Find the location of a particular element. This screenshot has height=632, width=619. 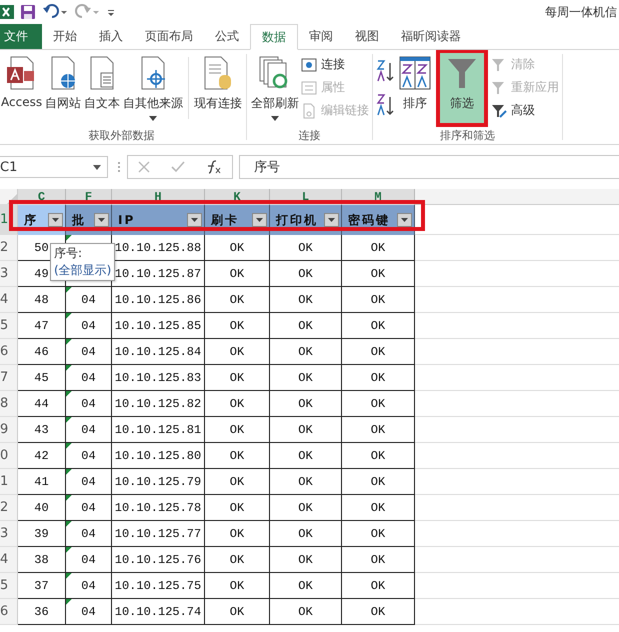

more-icon is located at coordinates (119, 167).